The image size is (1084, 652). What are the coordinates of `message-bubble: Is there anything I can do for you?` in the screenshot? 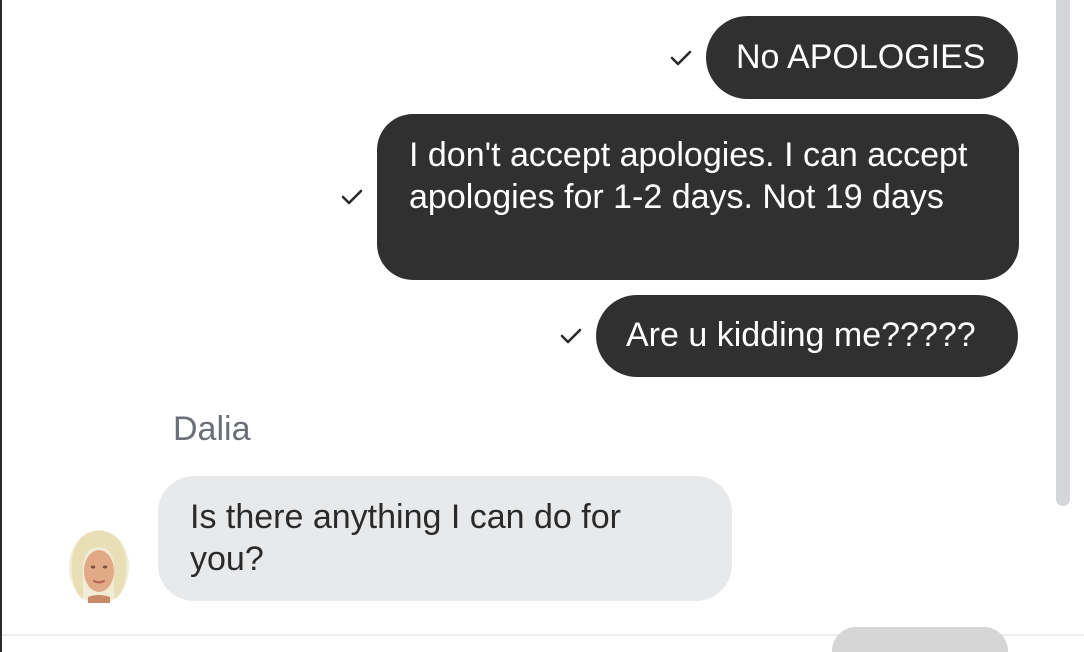 It's located at (445, 538).